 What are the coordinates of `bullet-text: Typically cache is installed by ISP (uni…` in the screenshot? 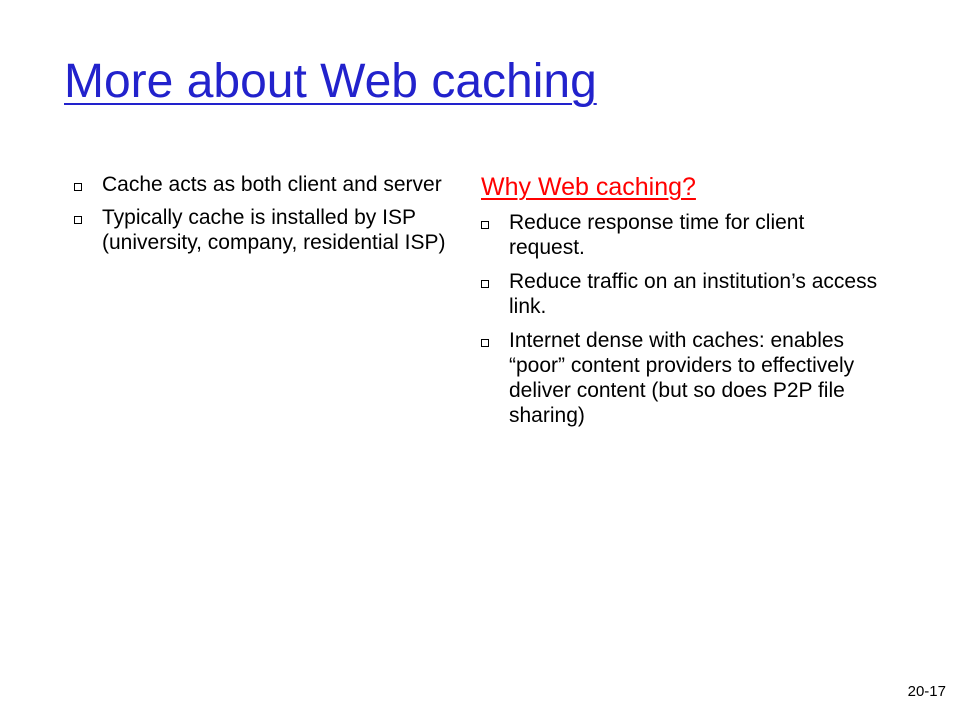 It's located at (274, 230).